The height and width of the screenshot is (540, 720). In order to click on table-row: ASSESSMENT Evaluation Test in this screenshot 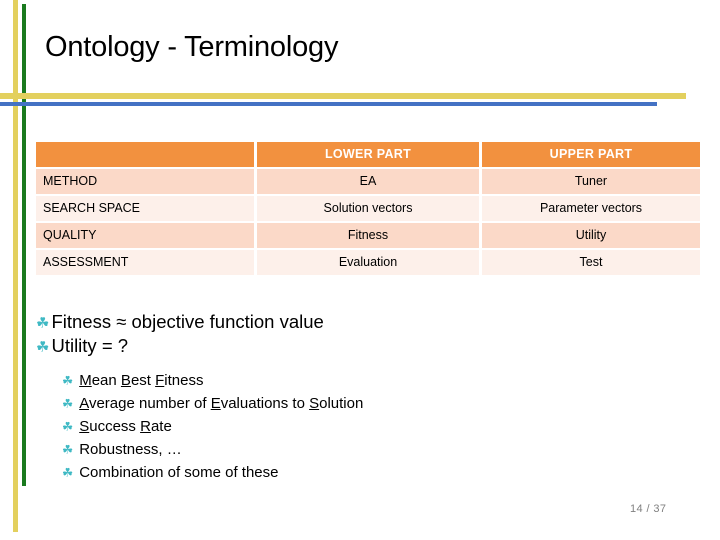, I will do `click(368, 262)`.